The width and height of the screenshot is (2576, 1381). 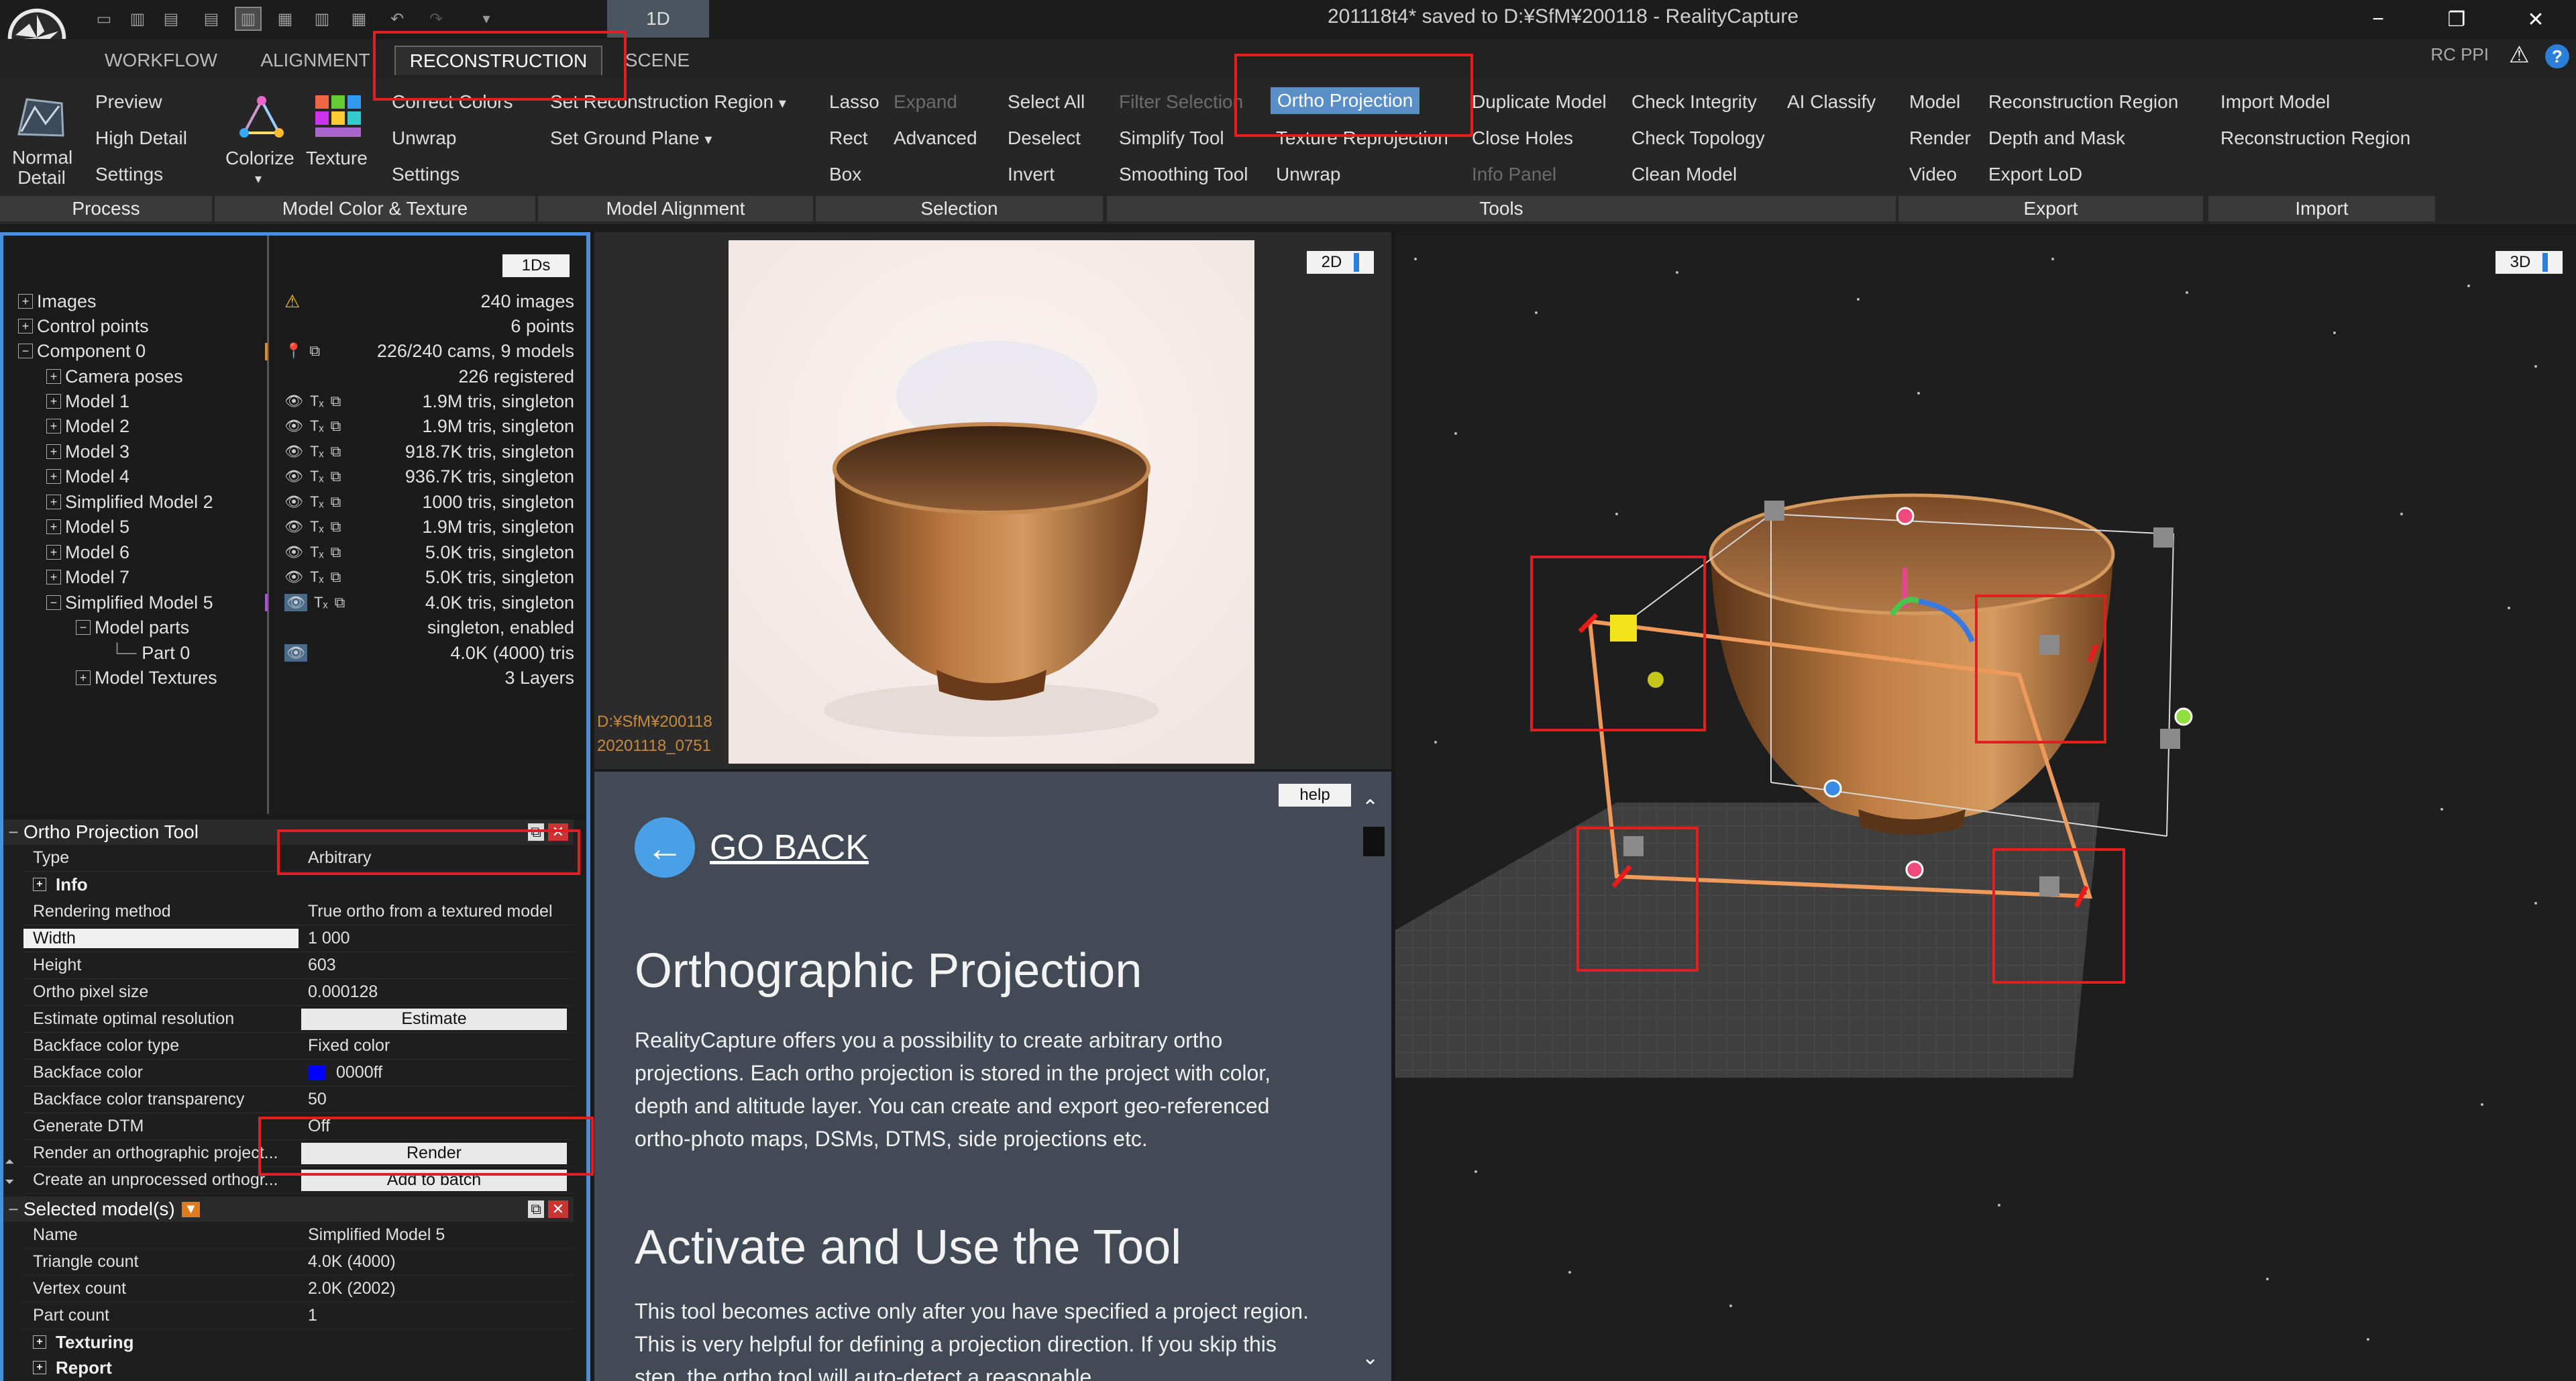 What do you see at coordinates (1340, 262) in the screenshot?
I see `view-2d-badge: 2D` at bounding box center [1340, 262].